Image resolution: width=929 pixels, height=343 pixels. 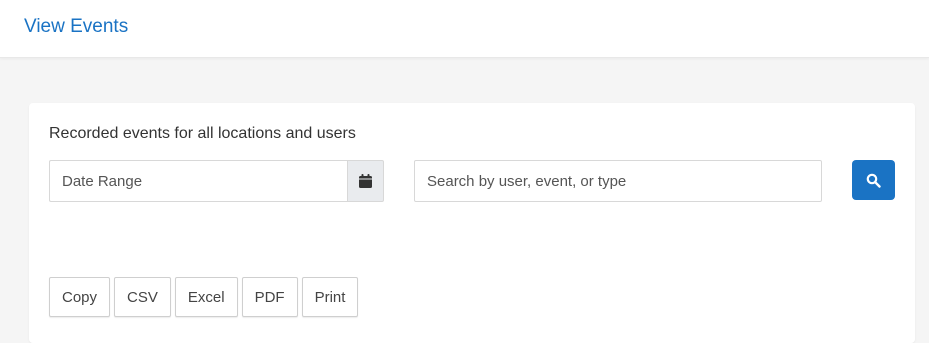 What do you see at coordinates (76, 26) in the screenshot?
I see `page-title: View Events` at bounding box center [76, 26].